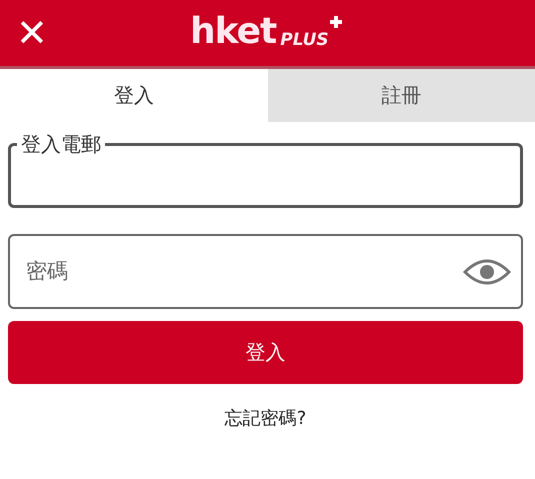 The width and height of the screenshot is (535, 479). I want to click on logo-subtext: PLUS, so click(304, 40).